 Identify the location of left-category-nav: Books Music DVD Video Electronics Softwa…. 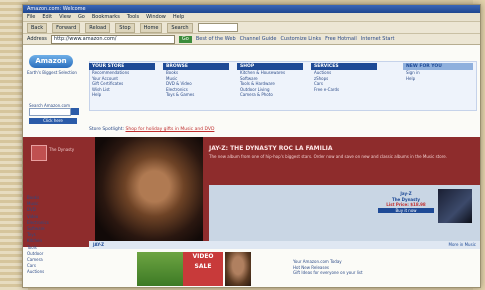
(55, 235).